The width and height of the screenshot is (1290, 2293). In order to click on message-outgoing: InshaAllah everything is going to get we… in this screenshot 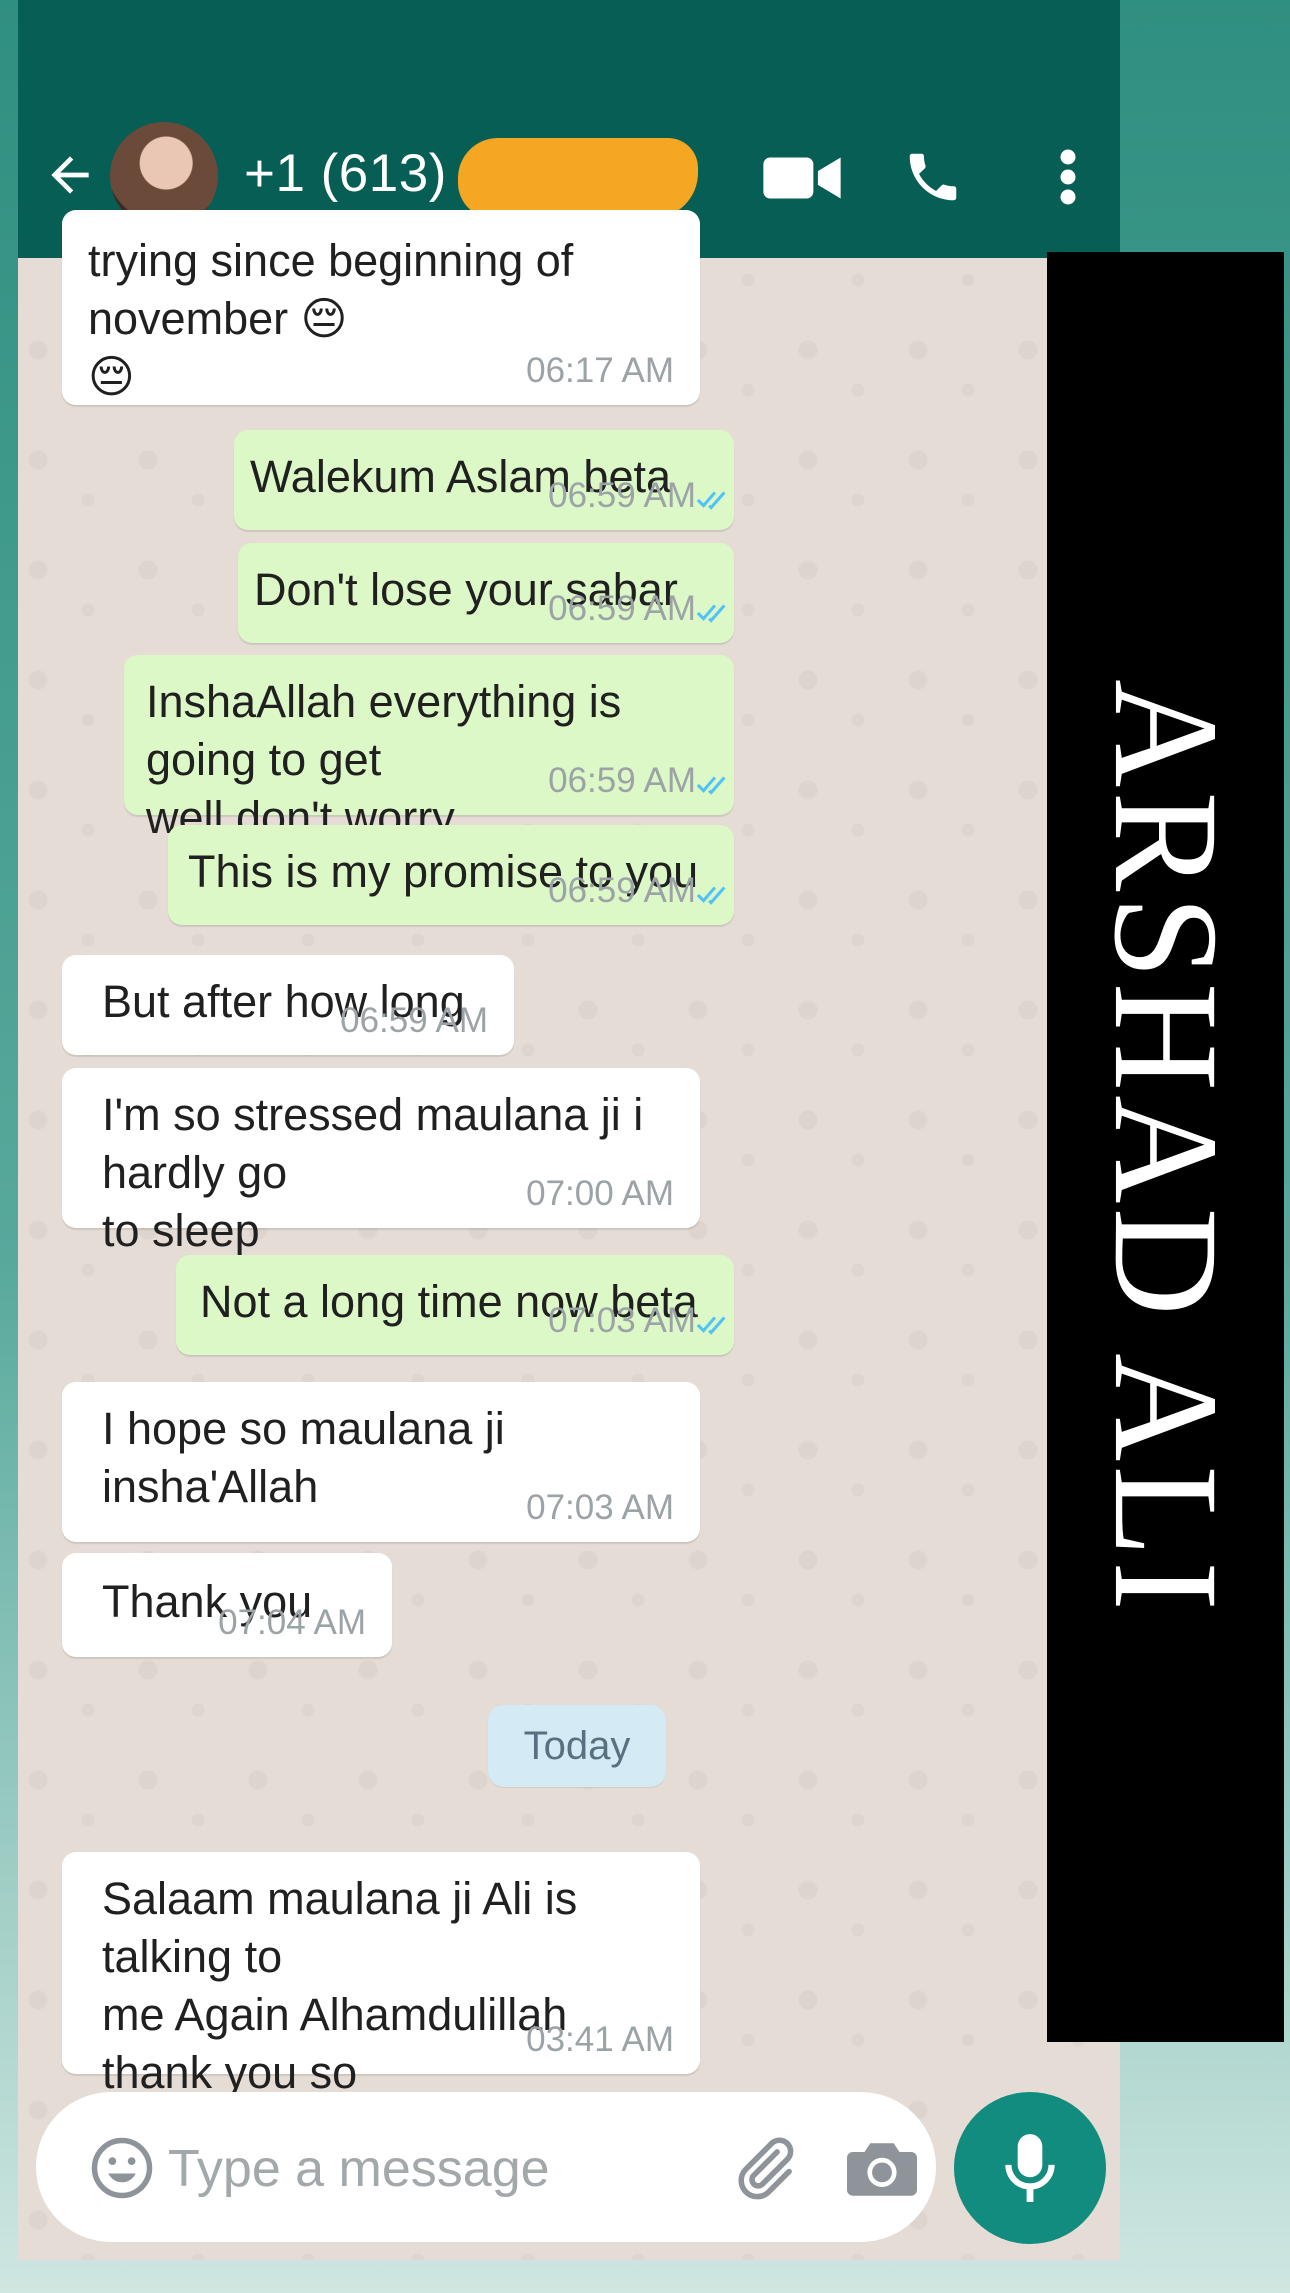, I will do `click(429, 749)`.